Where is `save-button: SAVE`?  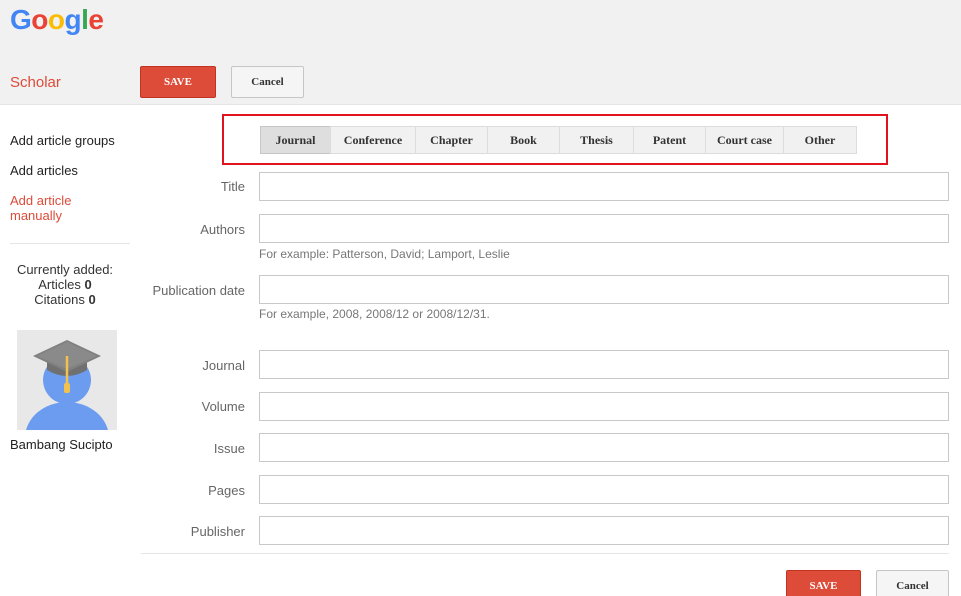
save-button: SAVE is located at coordinates (178, 82).